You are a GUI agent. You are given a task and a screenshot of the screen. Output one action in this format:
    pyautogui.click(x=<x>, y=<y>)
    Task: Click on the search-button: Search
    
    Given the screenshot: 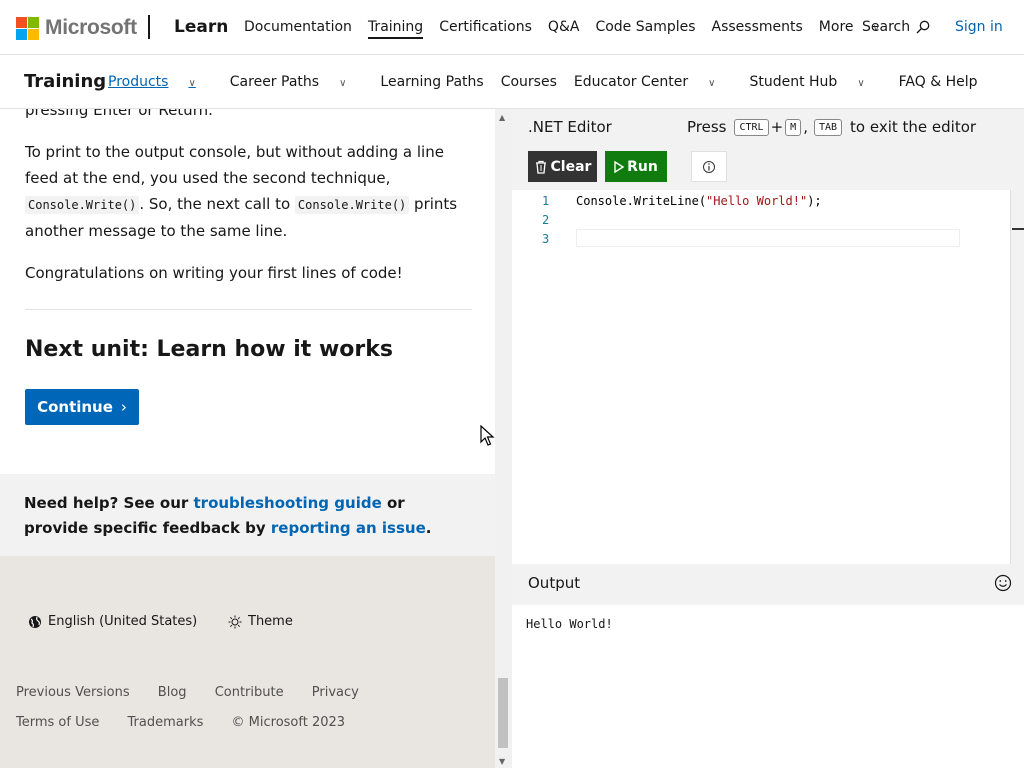 What is the action you would take?
    pyautogui.click(x=896, y=27)
    